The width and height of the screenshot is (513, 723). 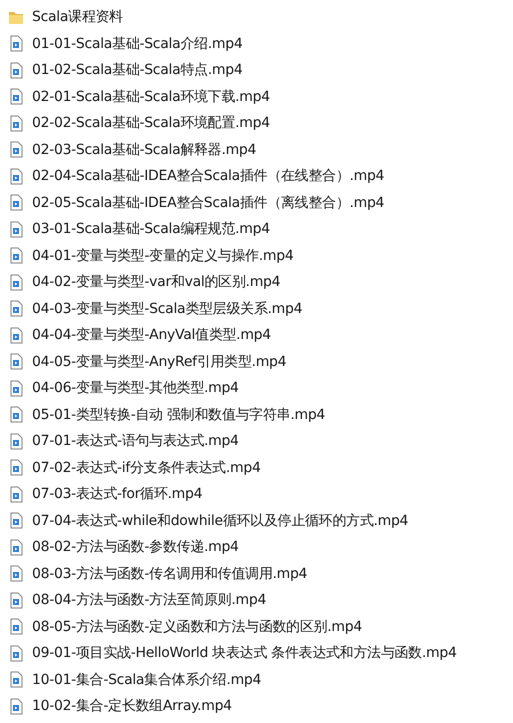 What do you see at coordinates (151, 335) in the screenshot?
I see `file-name: 04-04-变量与类型-AnyVal值类型.mp4` at bounding box center [151, 335].